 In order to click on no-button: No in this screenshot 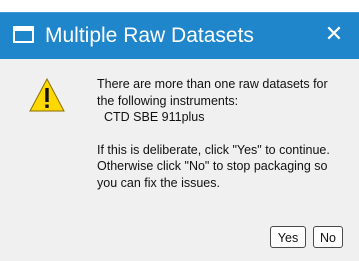, I will do `click(328, 237)`.